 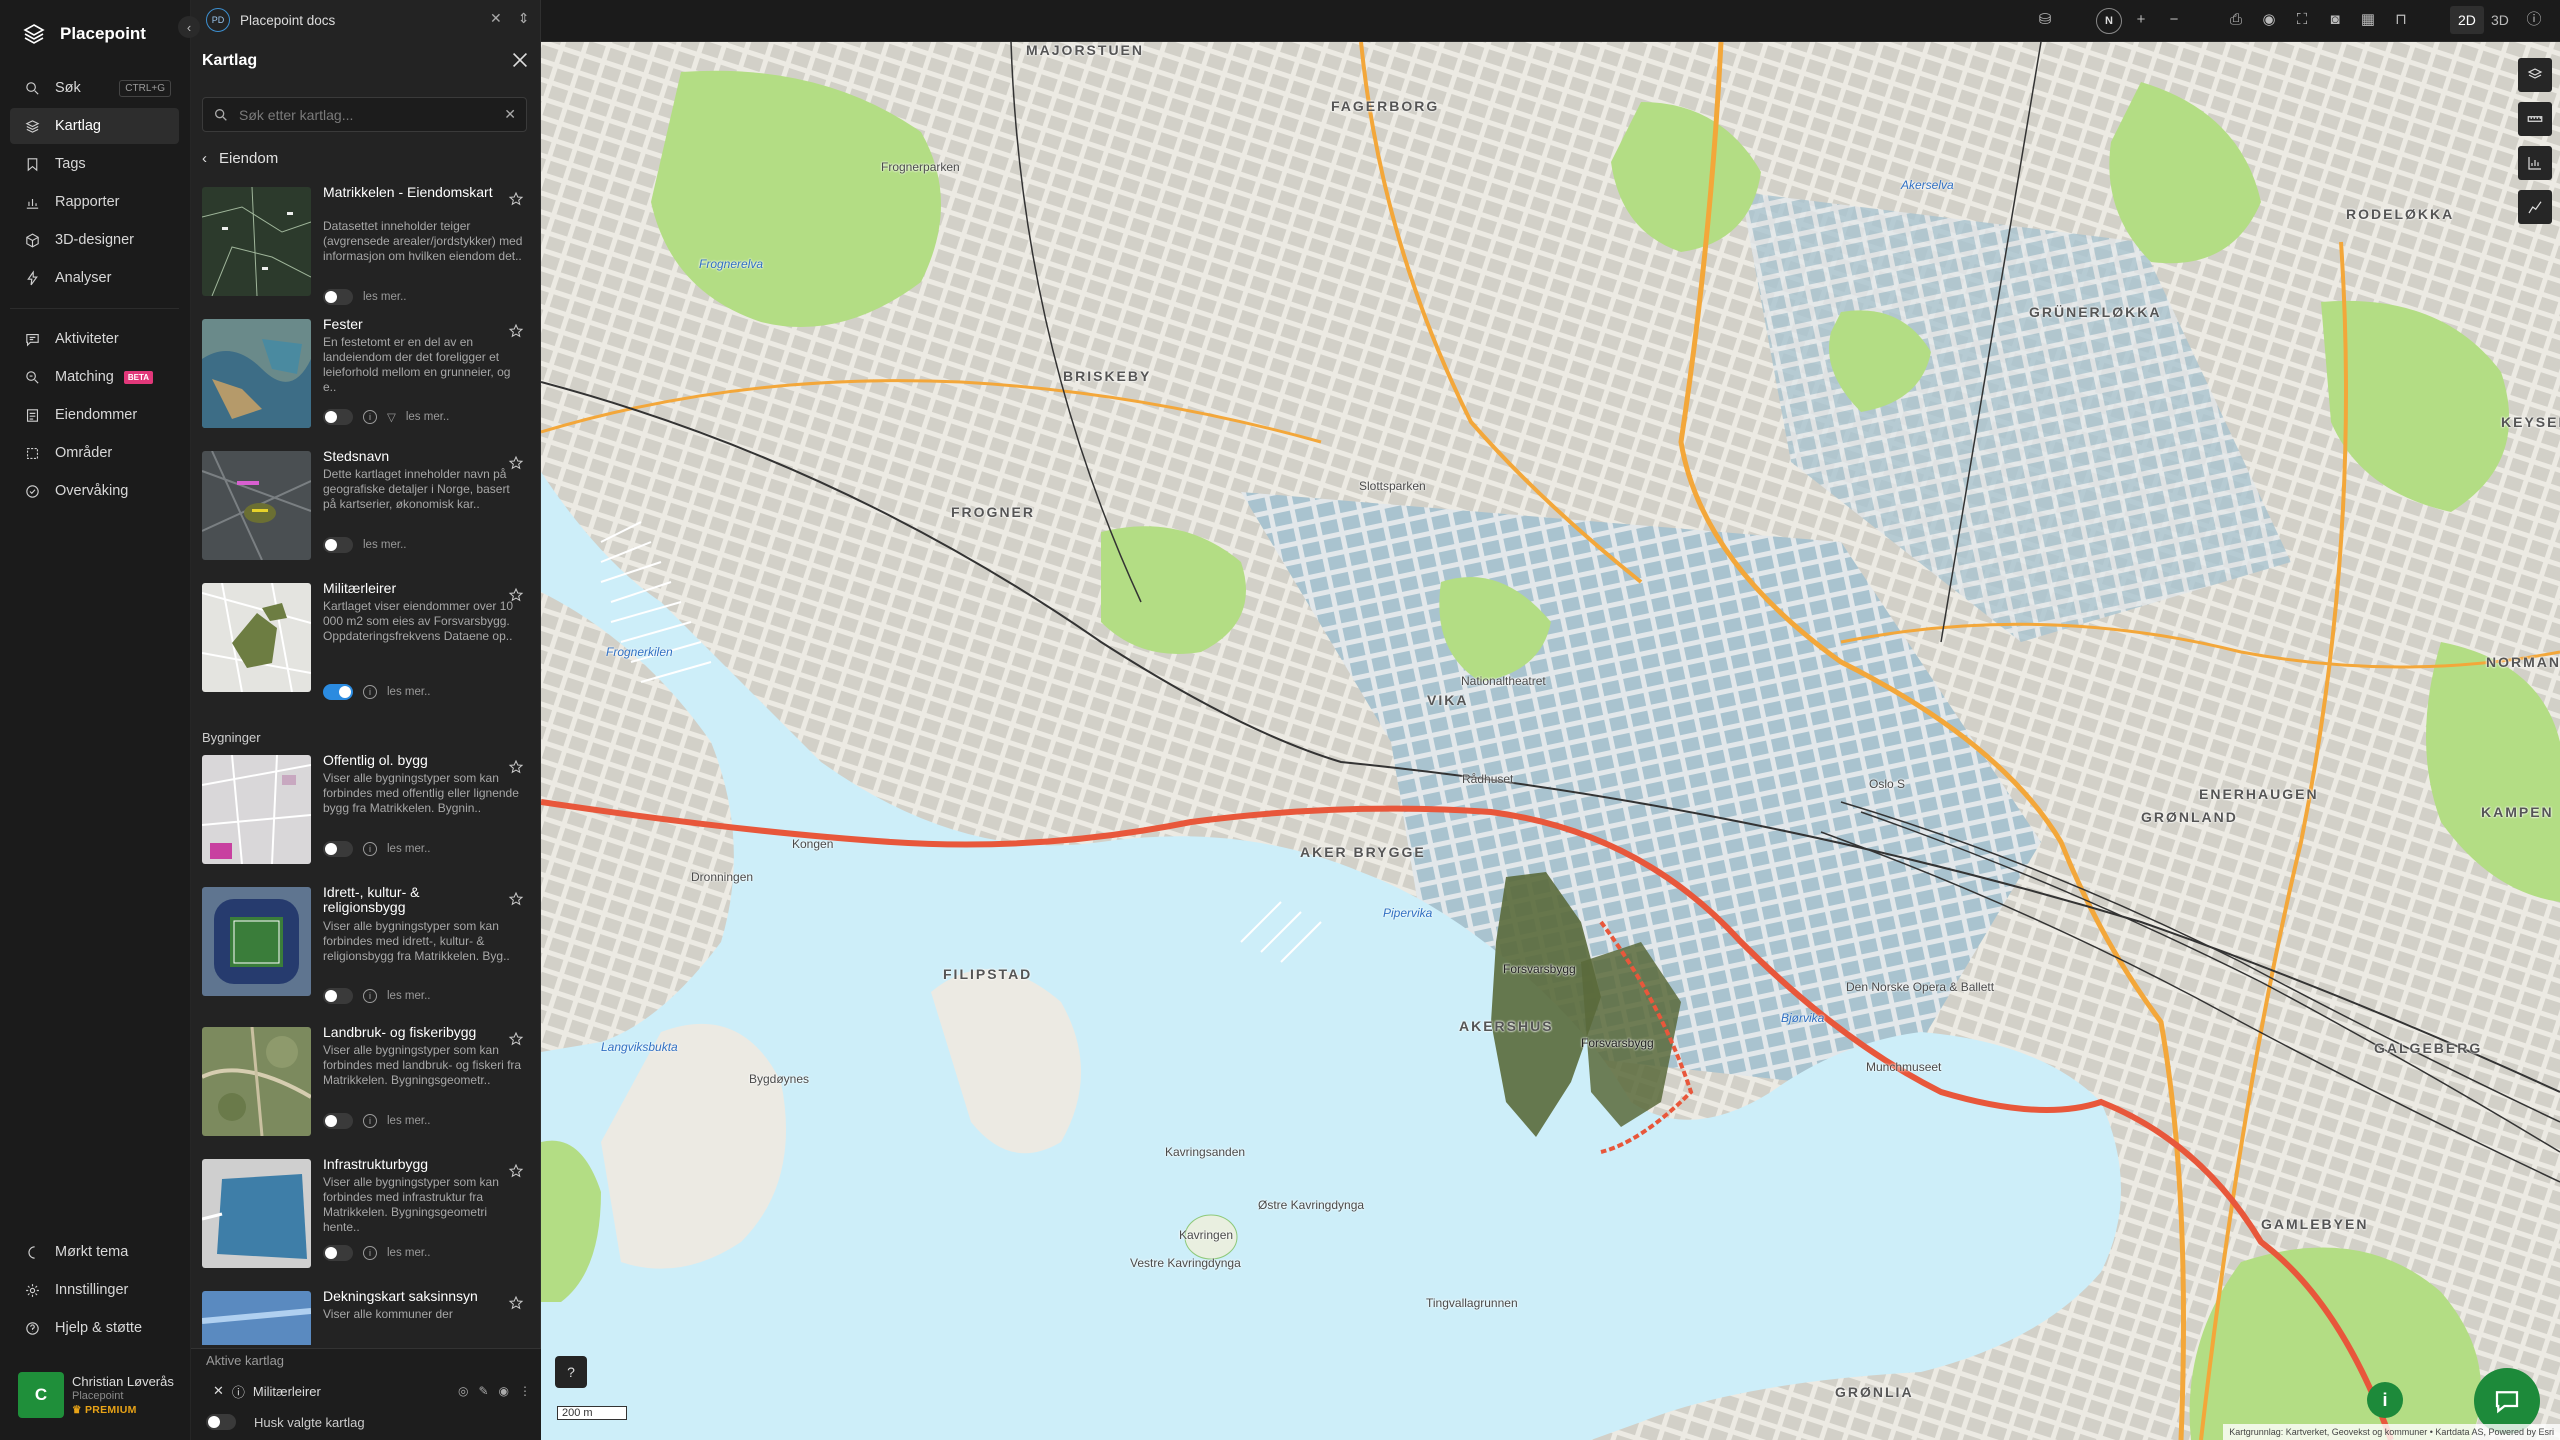 I want to click on close-icon, so click(x=520, y=60).